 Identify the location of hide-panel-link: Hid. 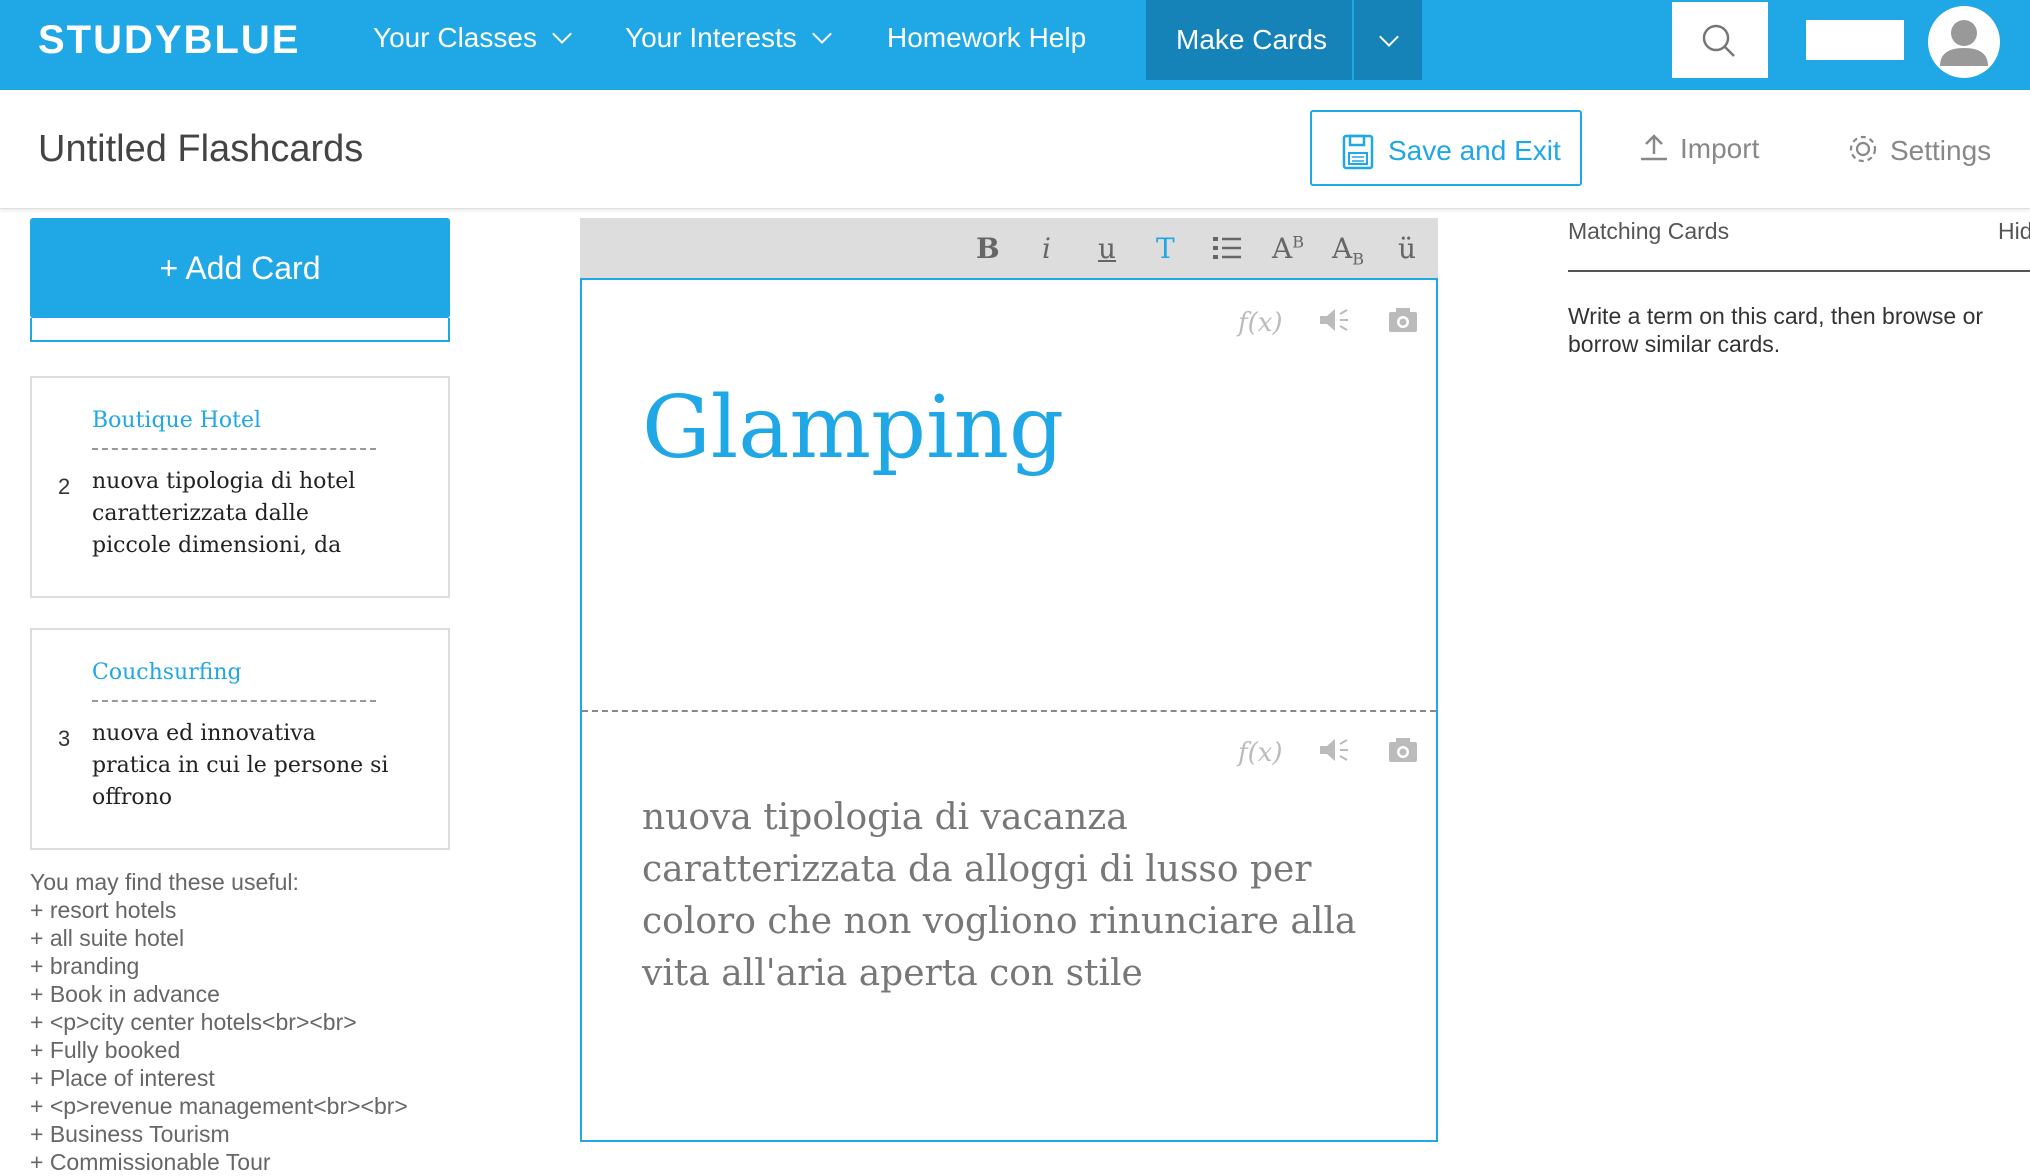
(2014, 231).